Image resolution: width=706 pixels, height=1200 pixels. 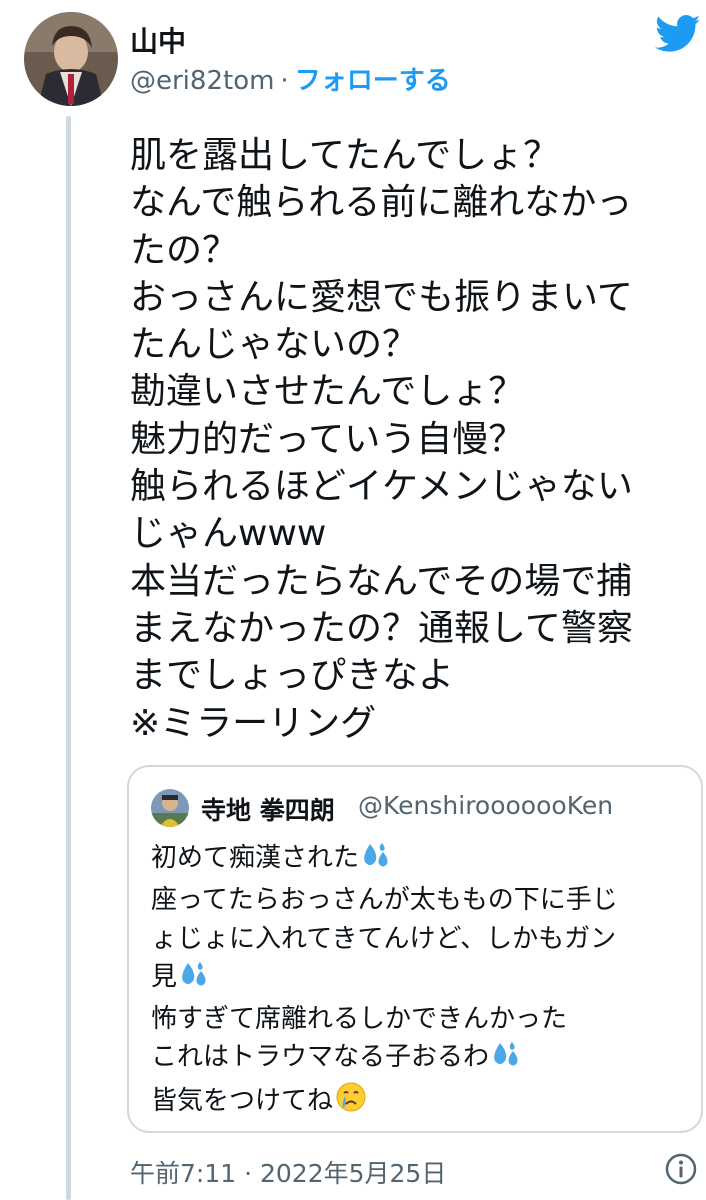 What do you see at coordinates (681, 1169) in the screenshot?
I see `info-icon` at bounding box center [681, 1169].